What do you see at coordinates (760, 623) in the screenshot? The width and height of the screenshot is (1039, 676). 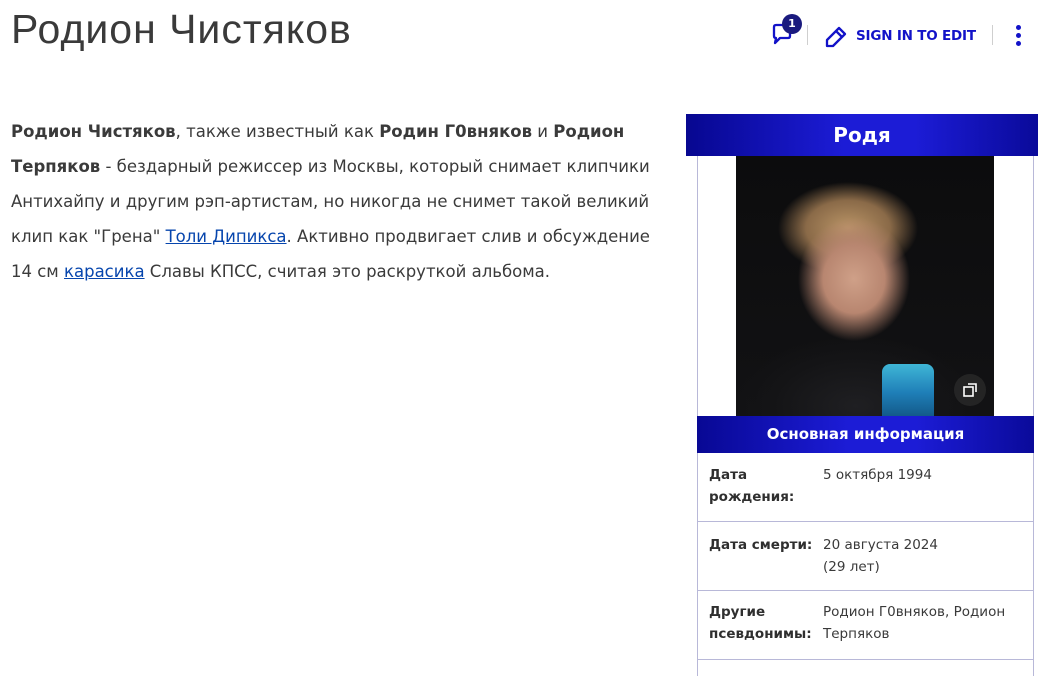 I see `infobox-row-label: Другие псевдонимы:` at bounding box center [760, 623].